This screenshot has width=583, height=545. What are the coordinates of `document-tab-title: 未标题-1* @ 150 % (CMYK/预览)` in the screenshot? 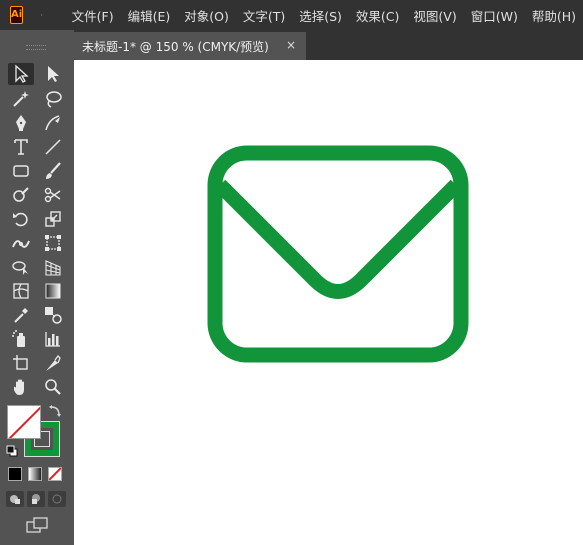 It's located at (175, 46).